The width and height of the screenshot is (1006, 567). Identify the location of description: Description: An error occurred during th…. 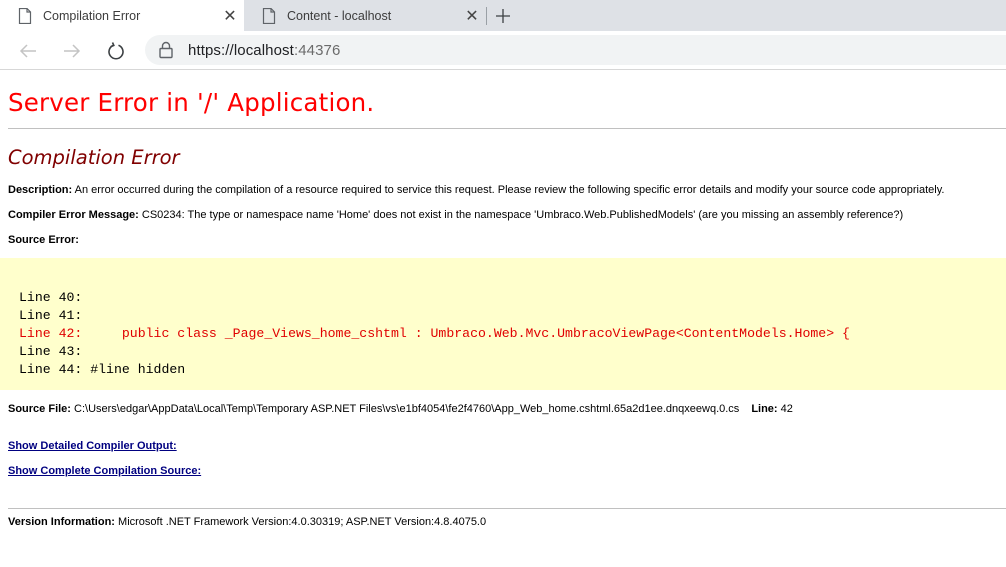
(507, 190).